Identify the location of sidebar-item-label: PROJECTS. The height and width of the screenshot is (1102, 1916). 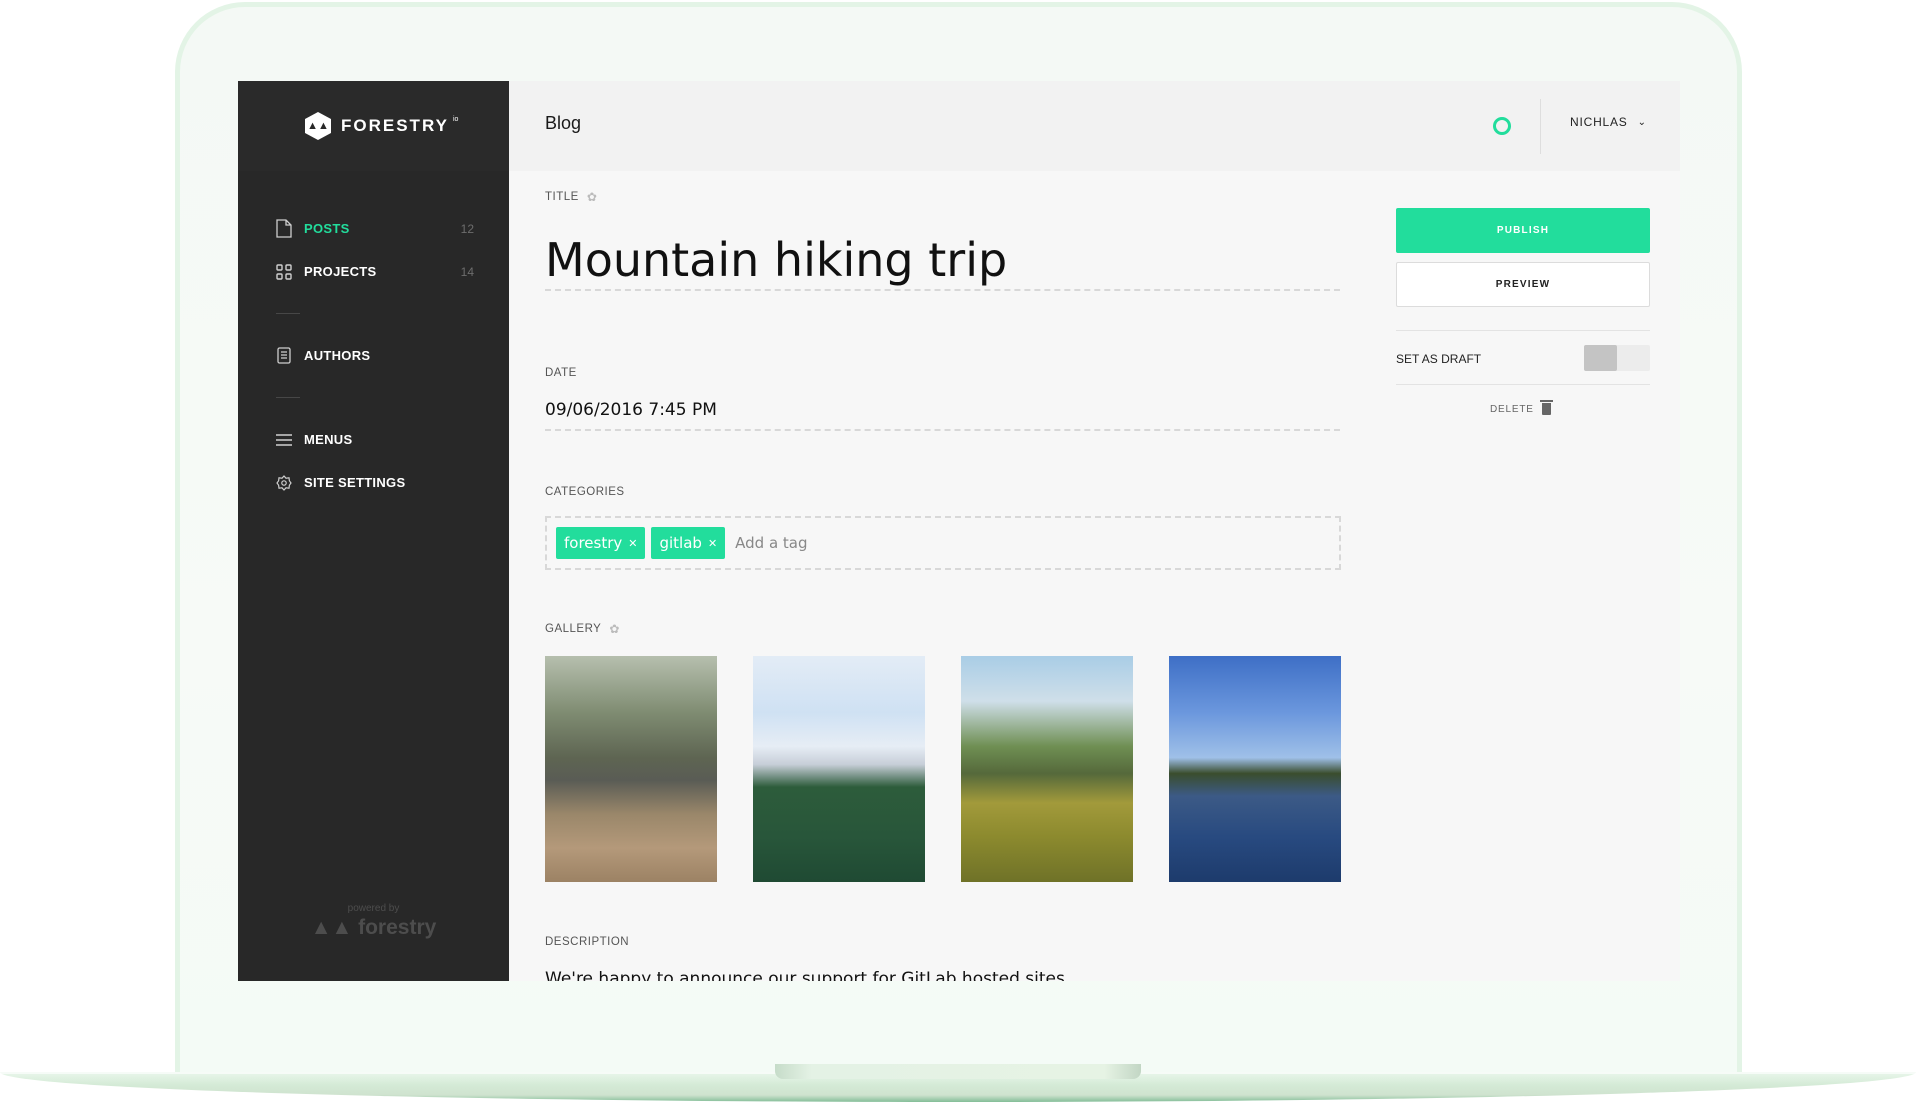
(340, 271).